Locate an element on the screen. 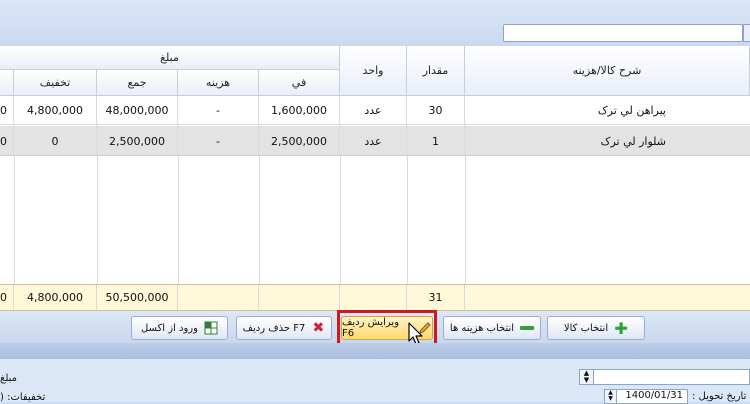 This screenshot has height=404, width=750. header-total: جمع is located at coordinates (137, 83).